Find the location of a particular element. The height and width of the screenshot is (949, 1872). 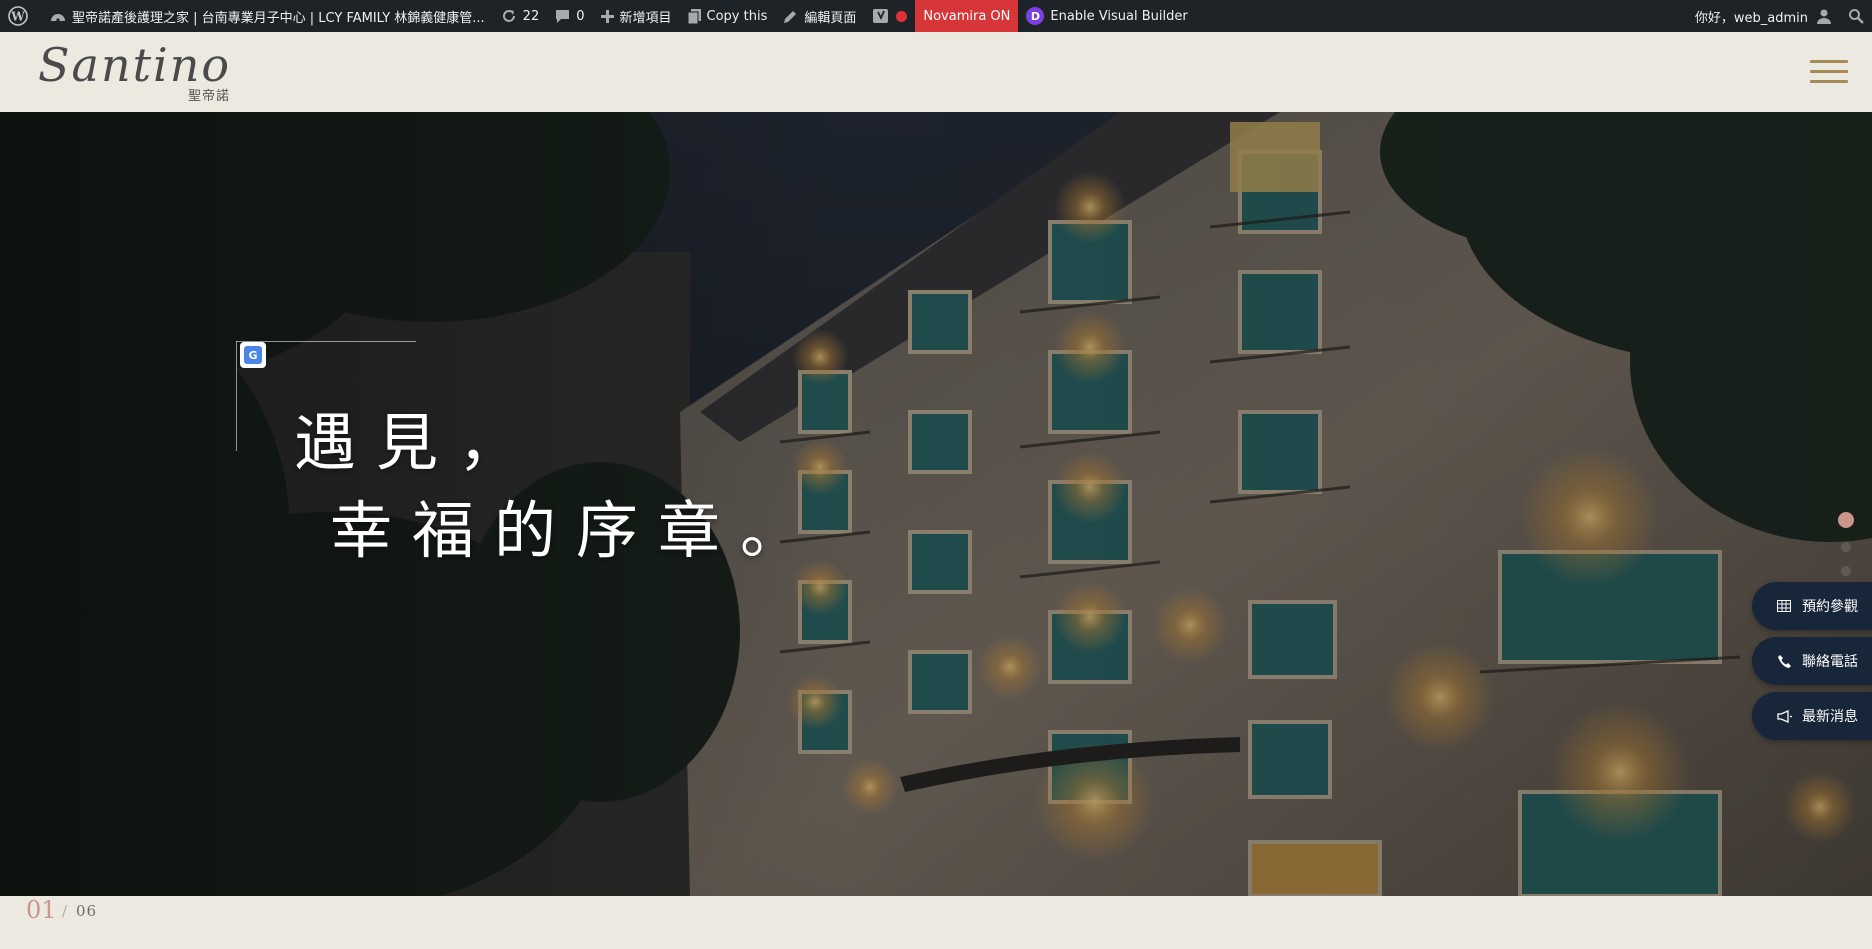

phone-icon is located at coordinates (1784, 661).